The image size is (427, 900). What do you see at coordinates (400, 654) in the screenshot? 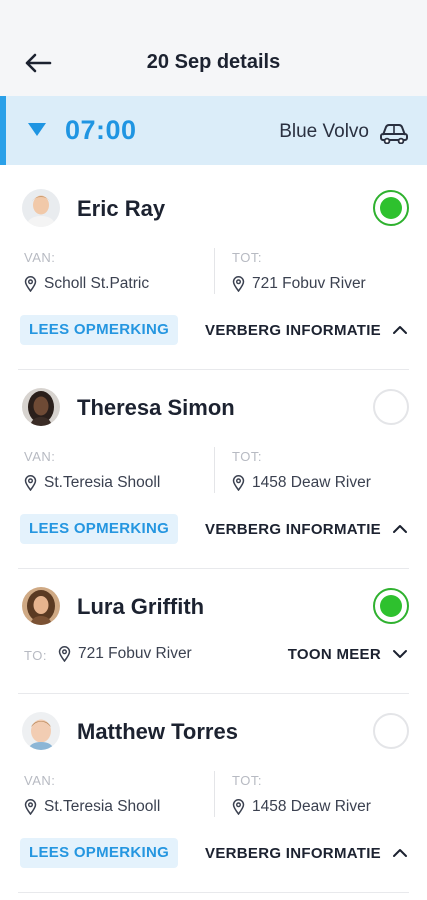
I see `chevron-down-icon` at bounding box center [400, 654].